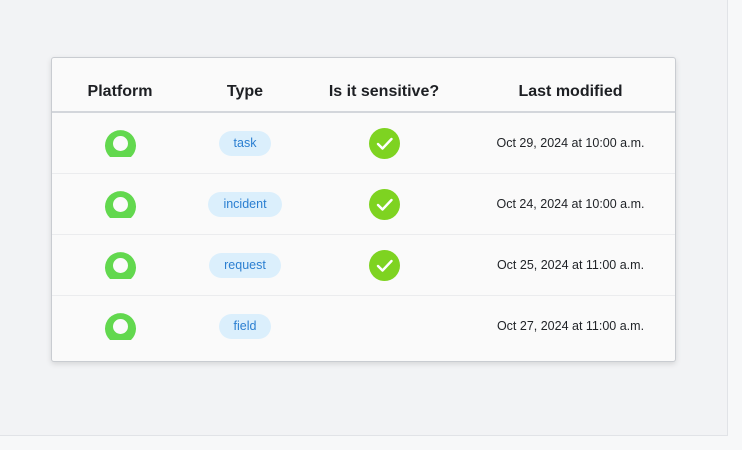  I want to click on last-modified-cell: Oct 27, 2024 at 11:00 a.m., so click(570, 326).